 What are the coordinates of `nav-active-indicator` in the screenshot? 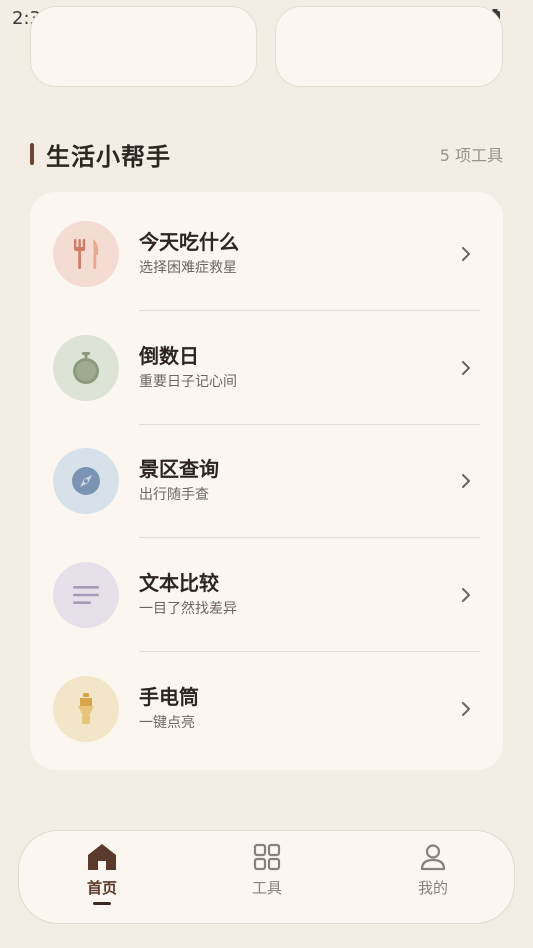 It's located at (102, 903).